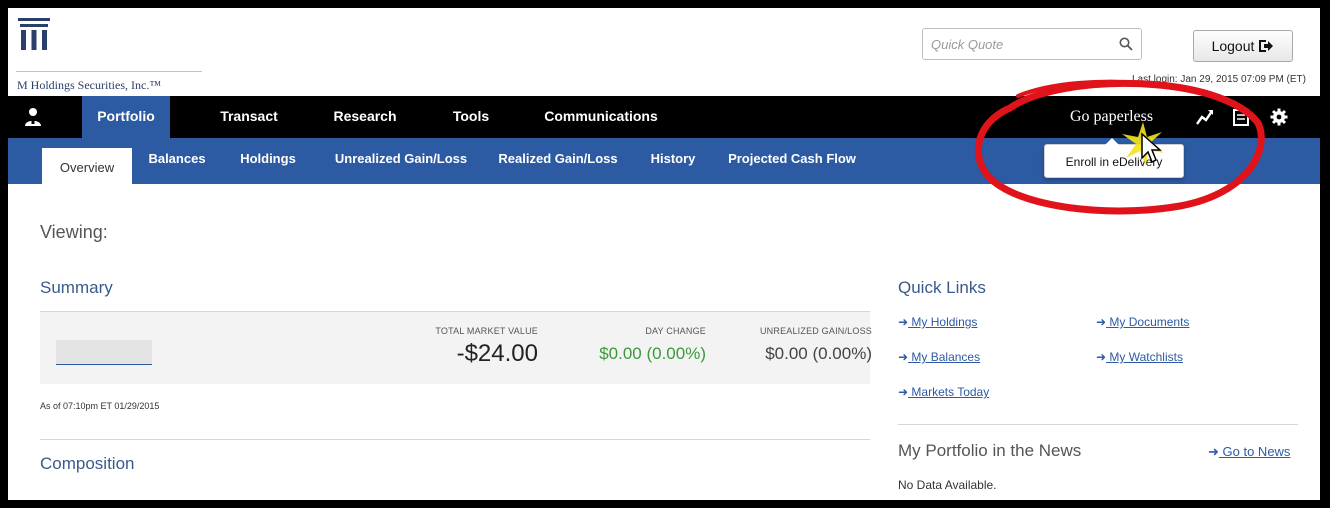 The height and width of the screenshot is (508, 1330). What do you see at coordinates (1143, 144) in the screenshot?
I see `mouse-cursor-icon` at bounding box center [1143, 144].